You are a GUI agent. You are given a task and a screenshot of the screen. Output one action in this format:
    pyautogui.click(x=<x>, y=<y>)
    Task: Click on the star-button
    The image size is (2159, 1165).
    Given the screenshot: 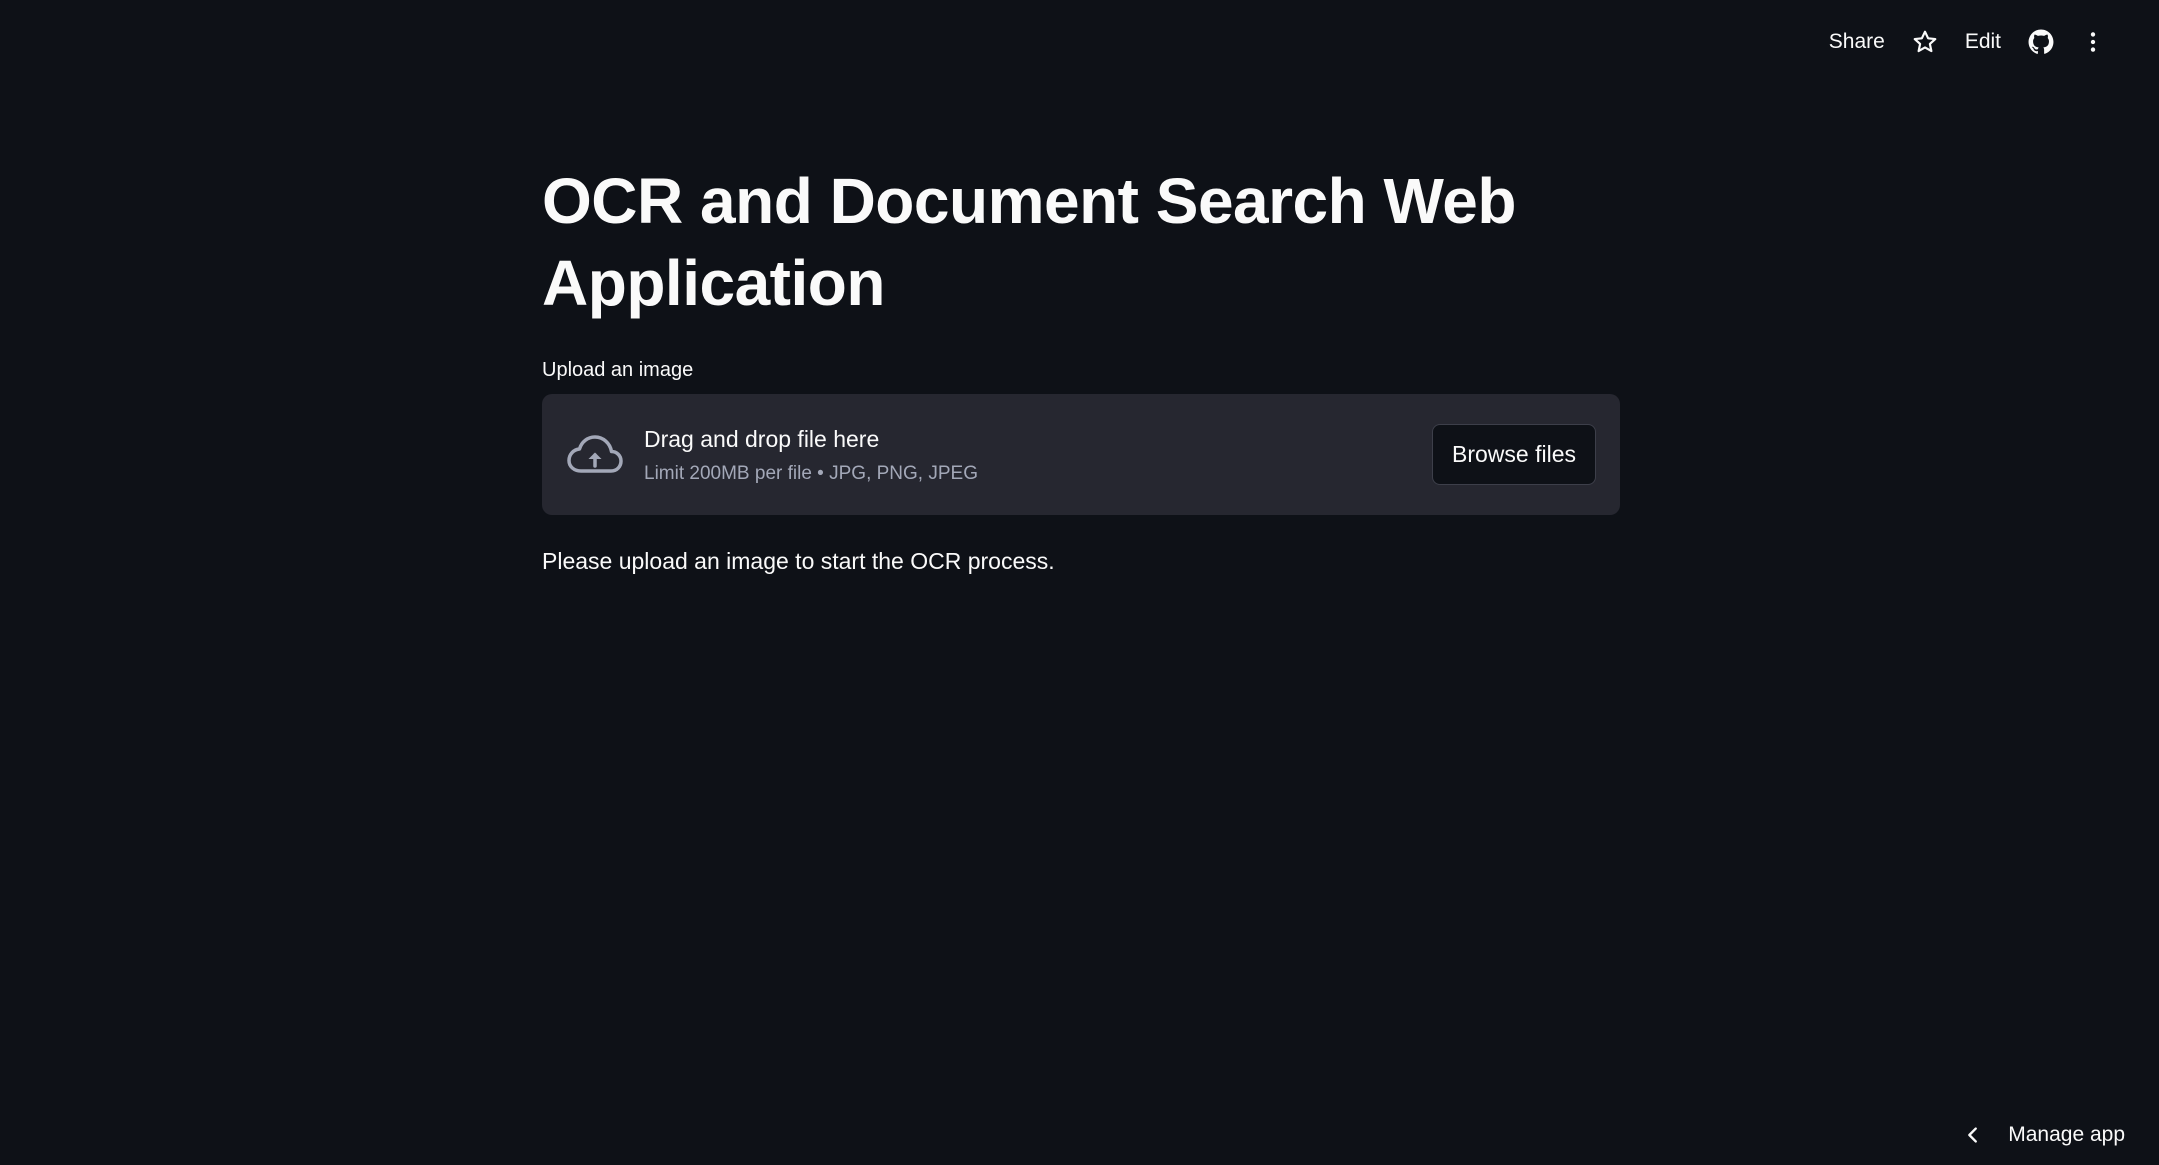 What is the action you would take?
    pyautogui.click(x=1925, y=42)
    